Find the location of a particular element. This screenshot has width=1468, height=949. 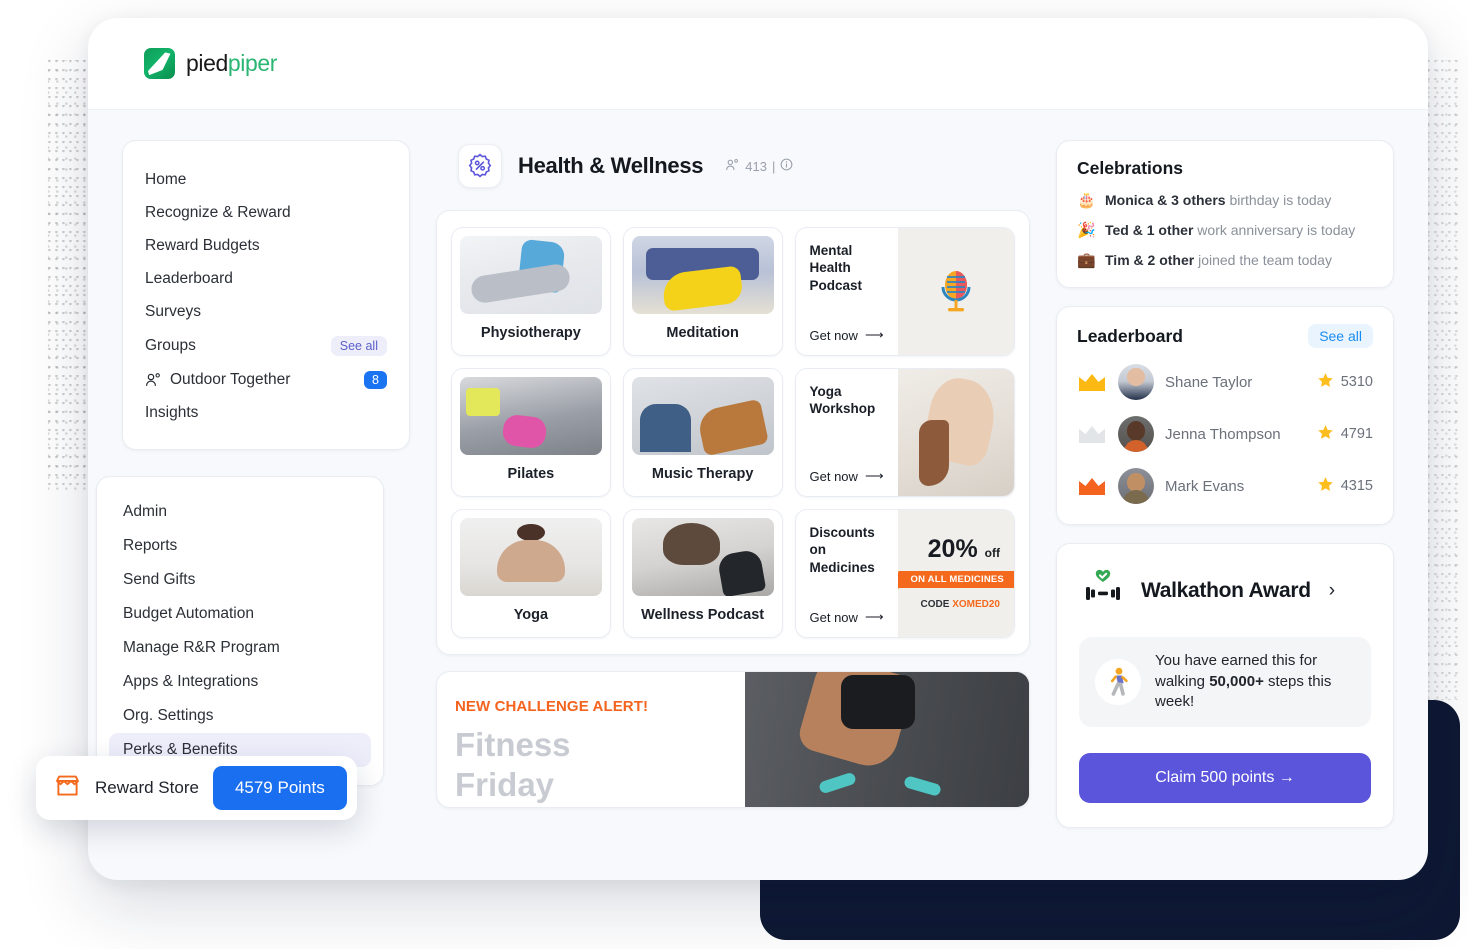

discount-tag: ON ALL MEDICINES is located at coordinates (956, 579).